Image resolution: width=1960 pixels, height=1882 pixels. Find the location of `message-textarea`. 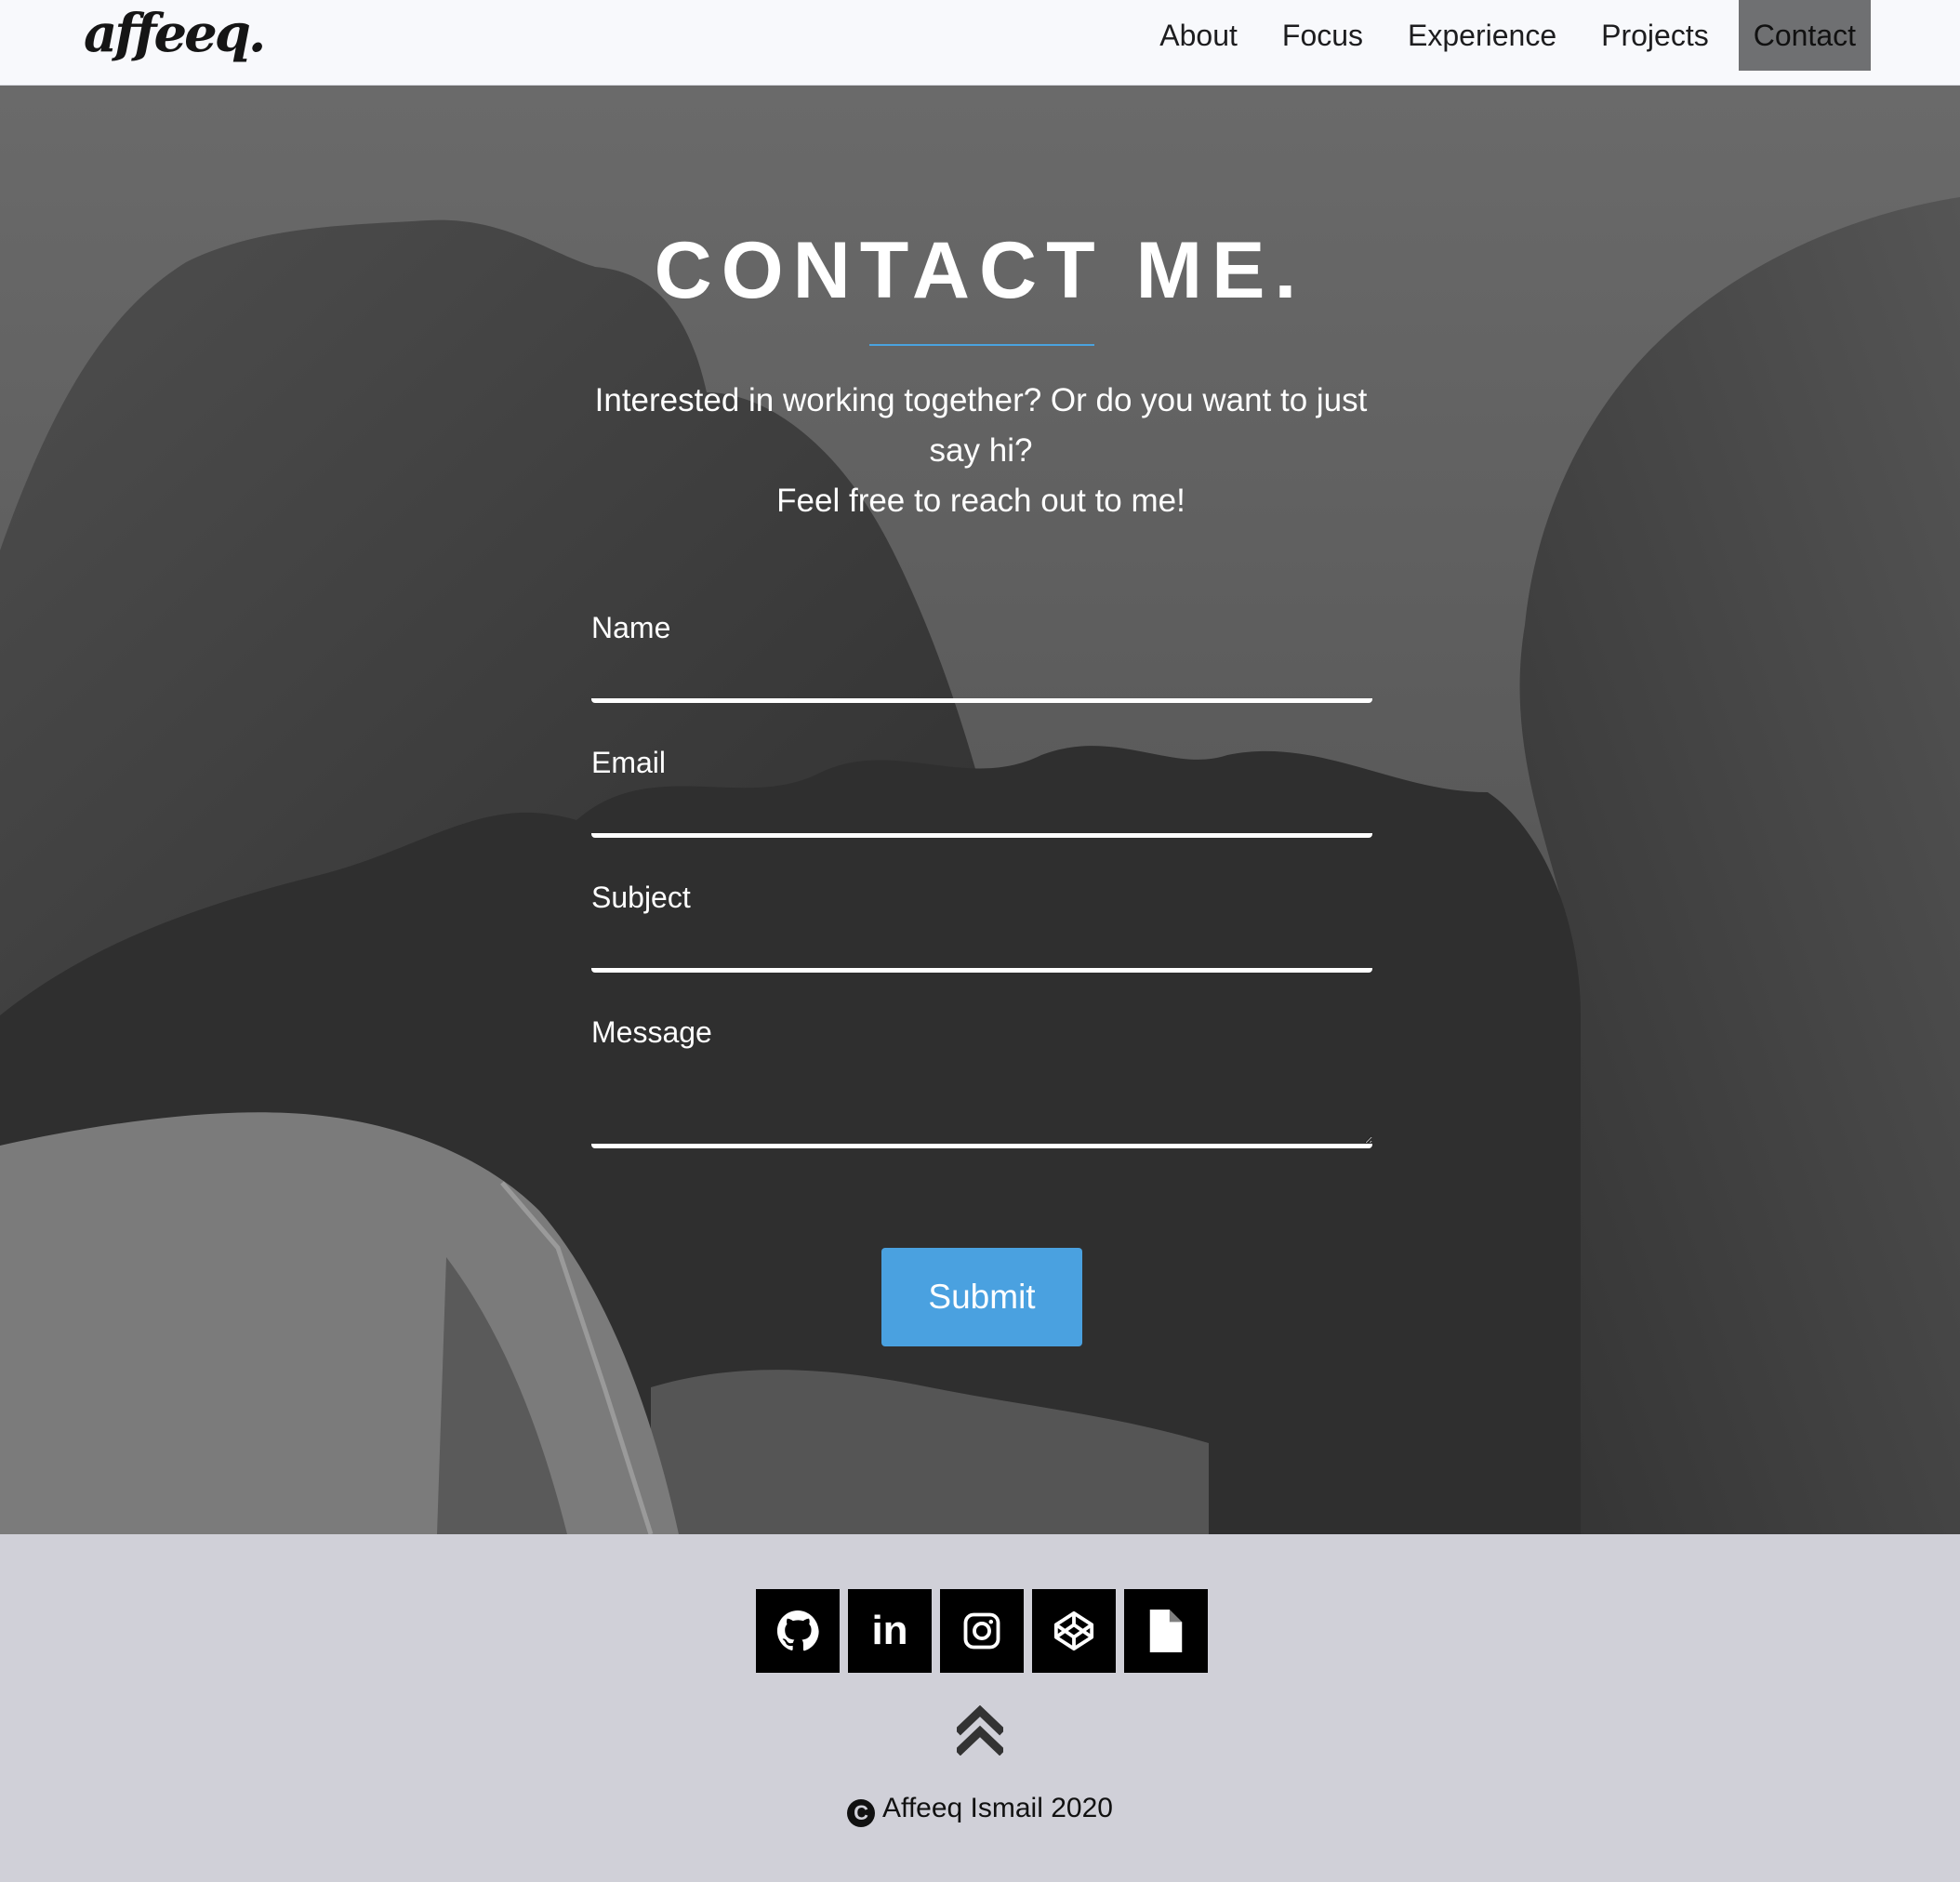

message-textarea is located at coordinates (981, 1099).